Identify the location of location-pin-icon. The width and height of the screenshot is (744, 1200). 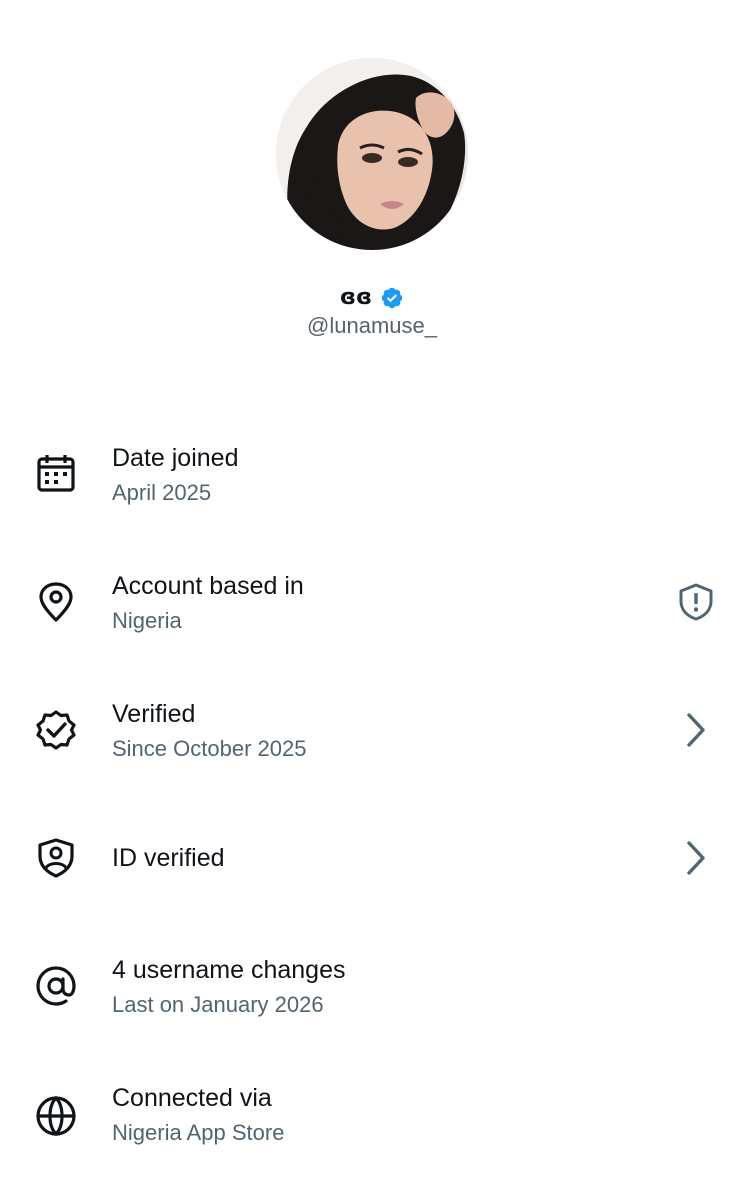
(56, 602).